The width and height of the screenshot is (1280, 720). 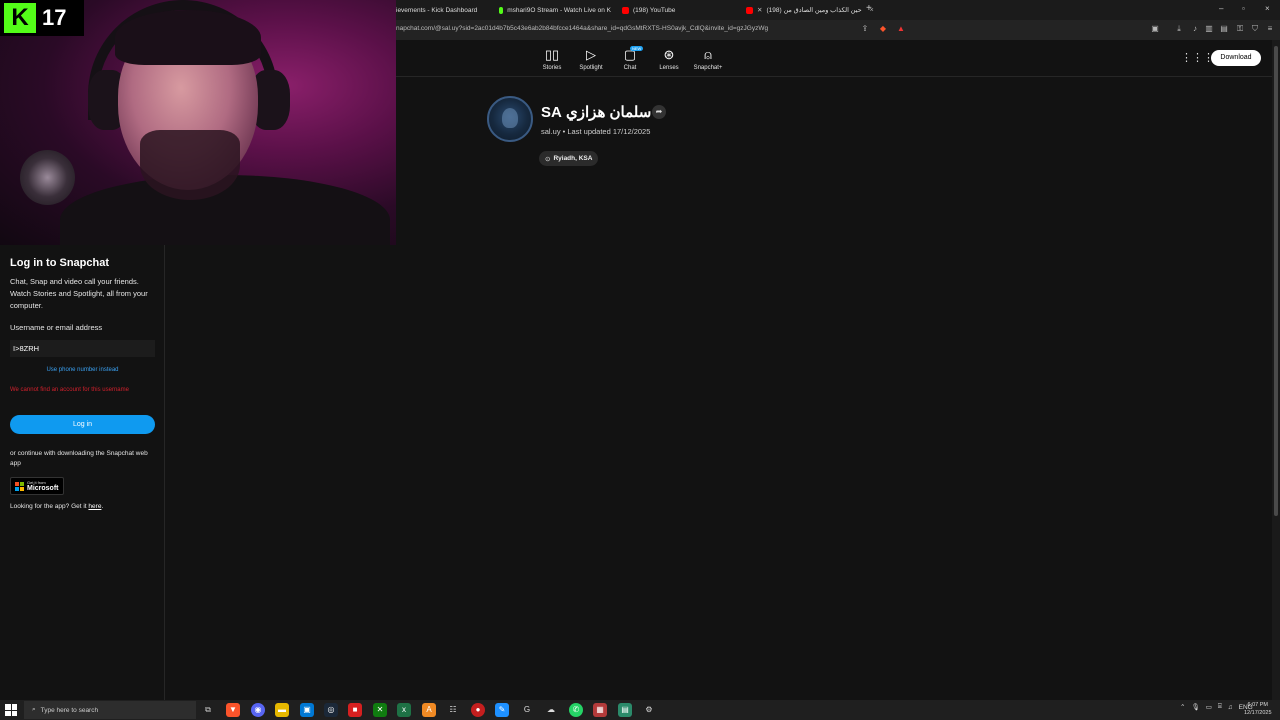 What do you see at coordinates (1182, 707) in the screenshot?
I see `chevron-up-icon: ⌃` at bounding box center [1182, 707].